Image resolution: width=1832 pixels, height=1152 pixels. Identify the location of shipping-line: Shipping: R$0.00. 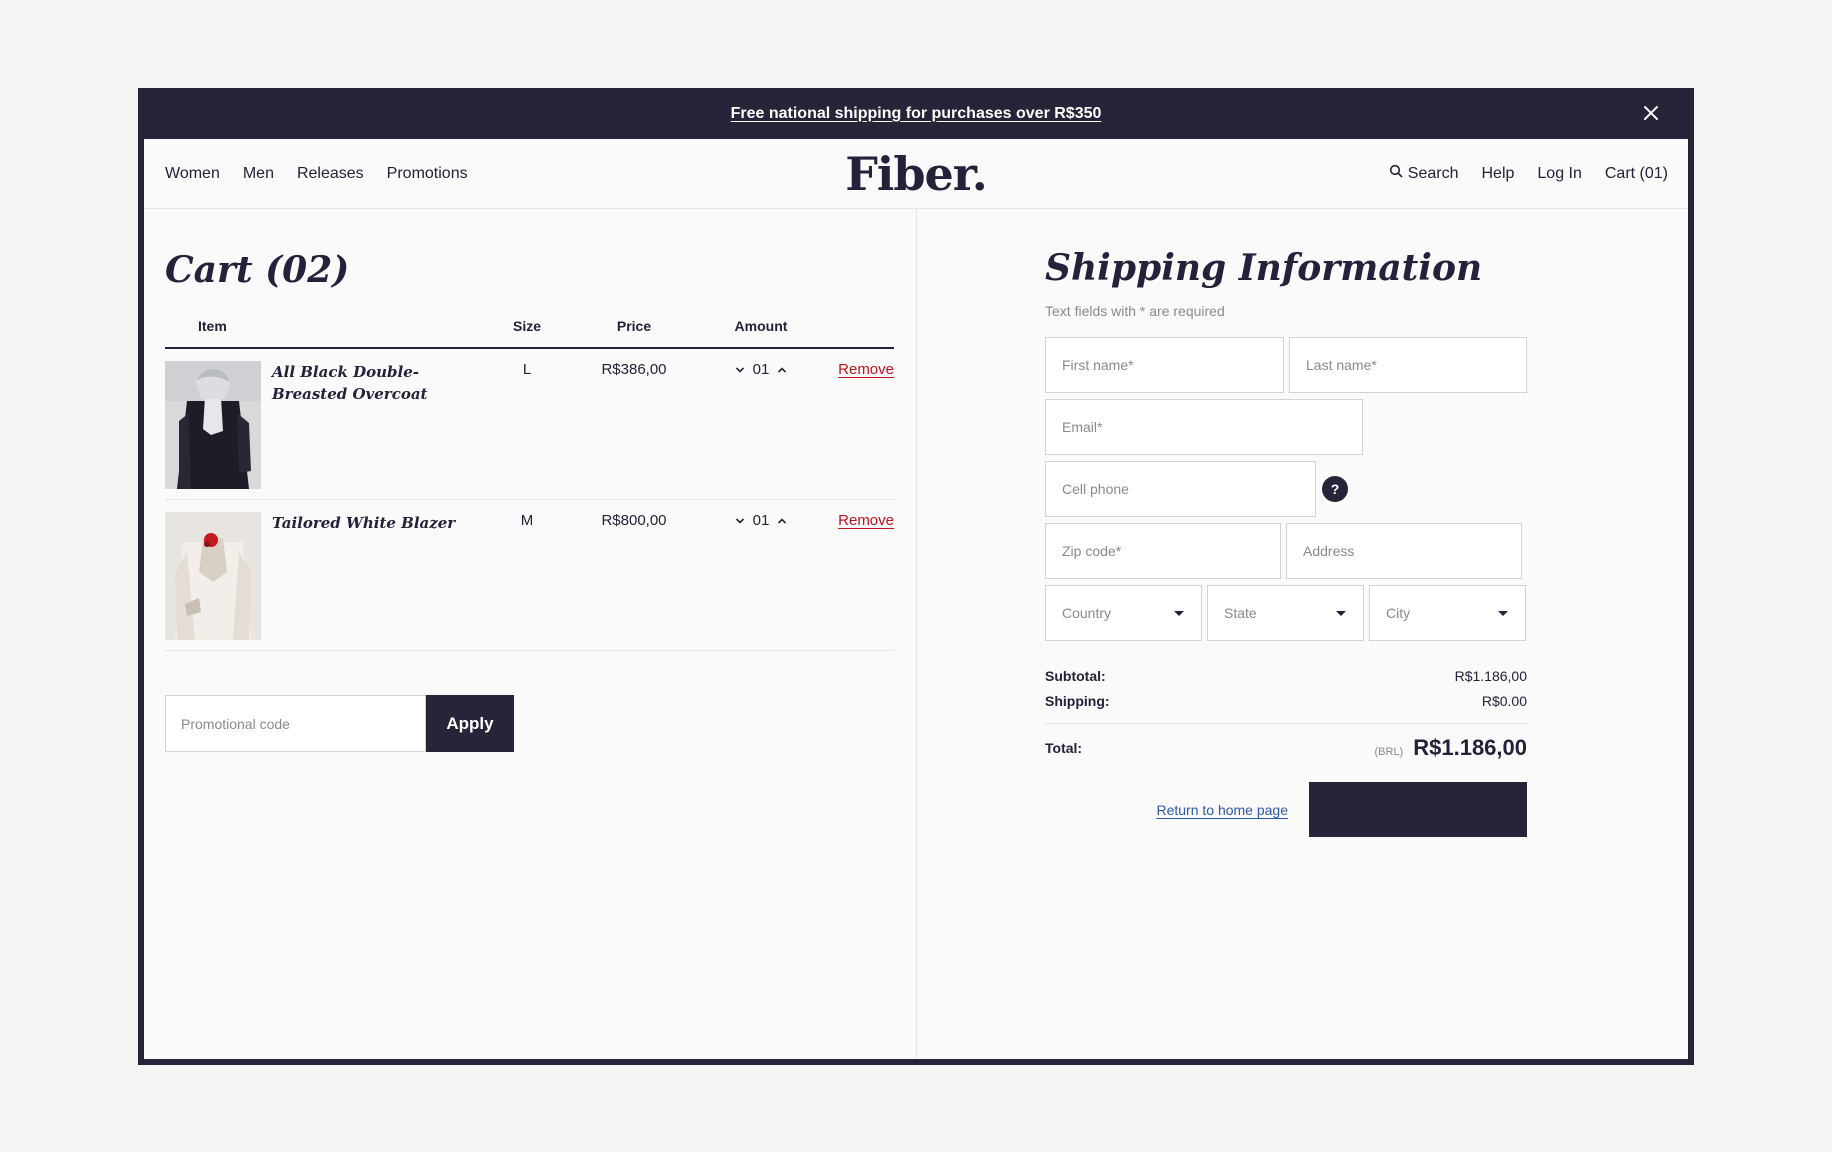
(1286, 700).